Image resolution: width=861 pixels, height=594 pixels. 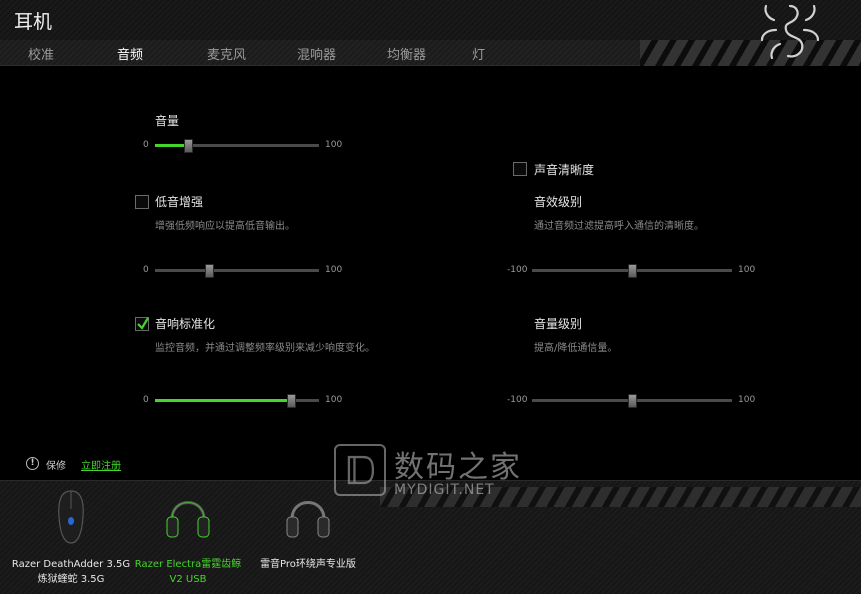 What do you see at coordinates (225, 226) in the screenshot?
I see `bass-boost-description: 增强低频响应以提高低音输出。` at bounding box center [225, 226].